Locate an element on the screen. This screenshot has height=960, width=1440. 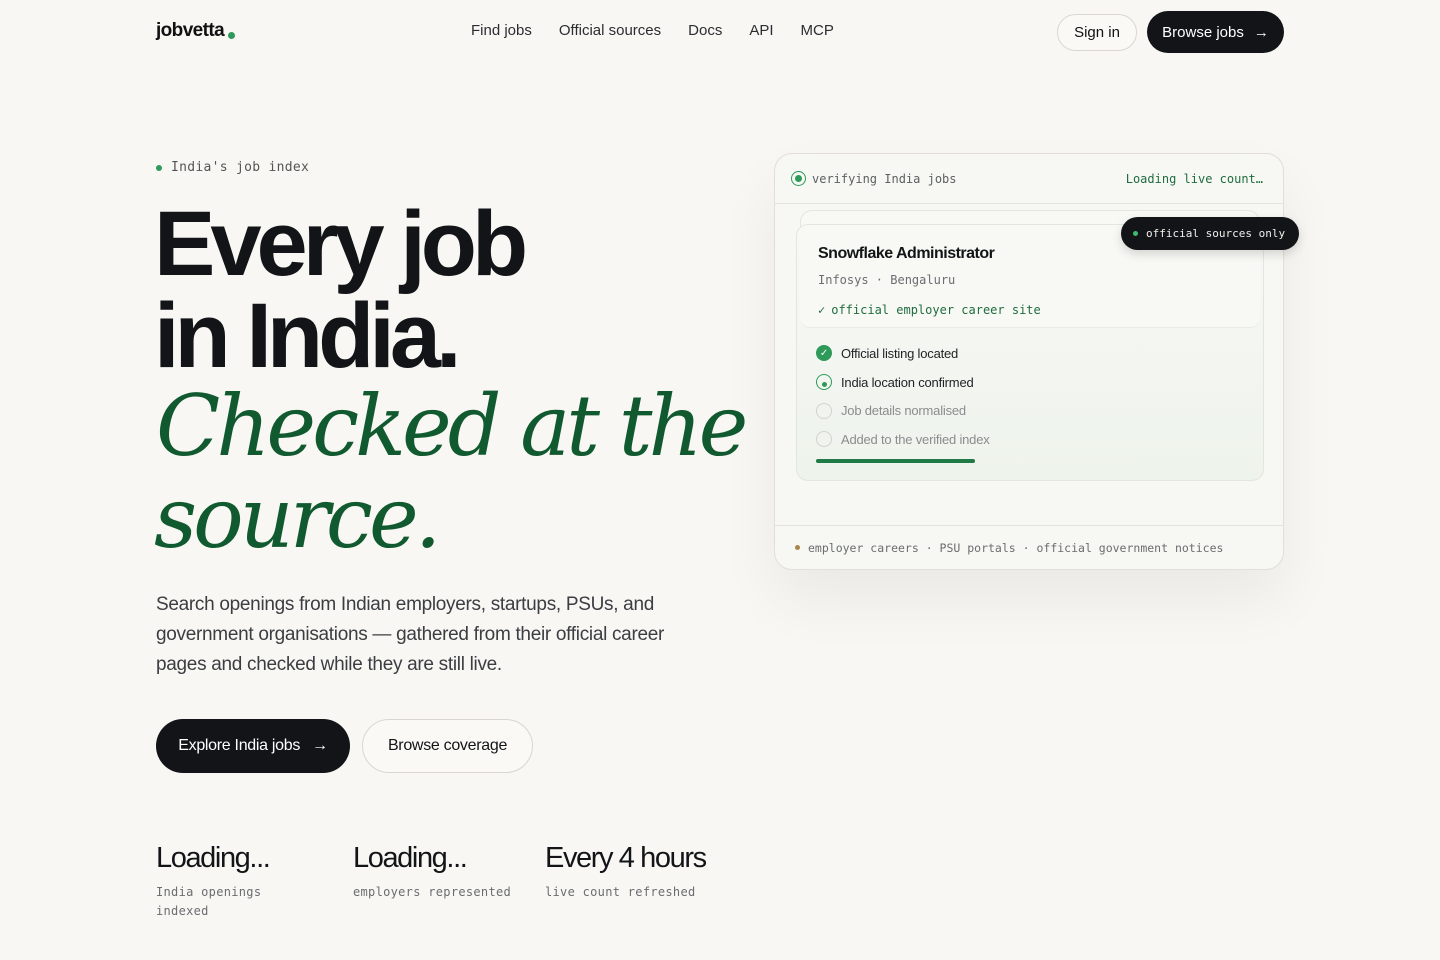
step-details-normalised: Job details normalised is located at coordinates (903, 410).